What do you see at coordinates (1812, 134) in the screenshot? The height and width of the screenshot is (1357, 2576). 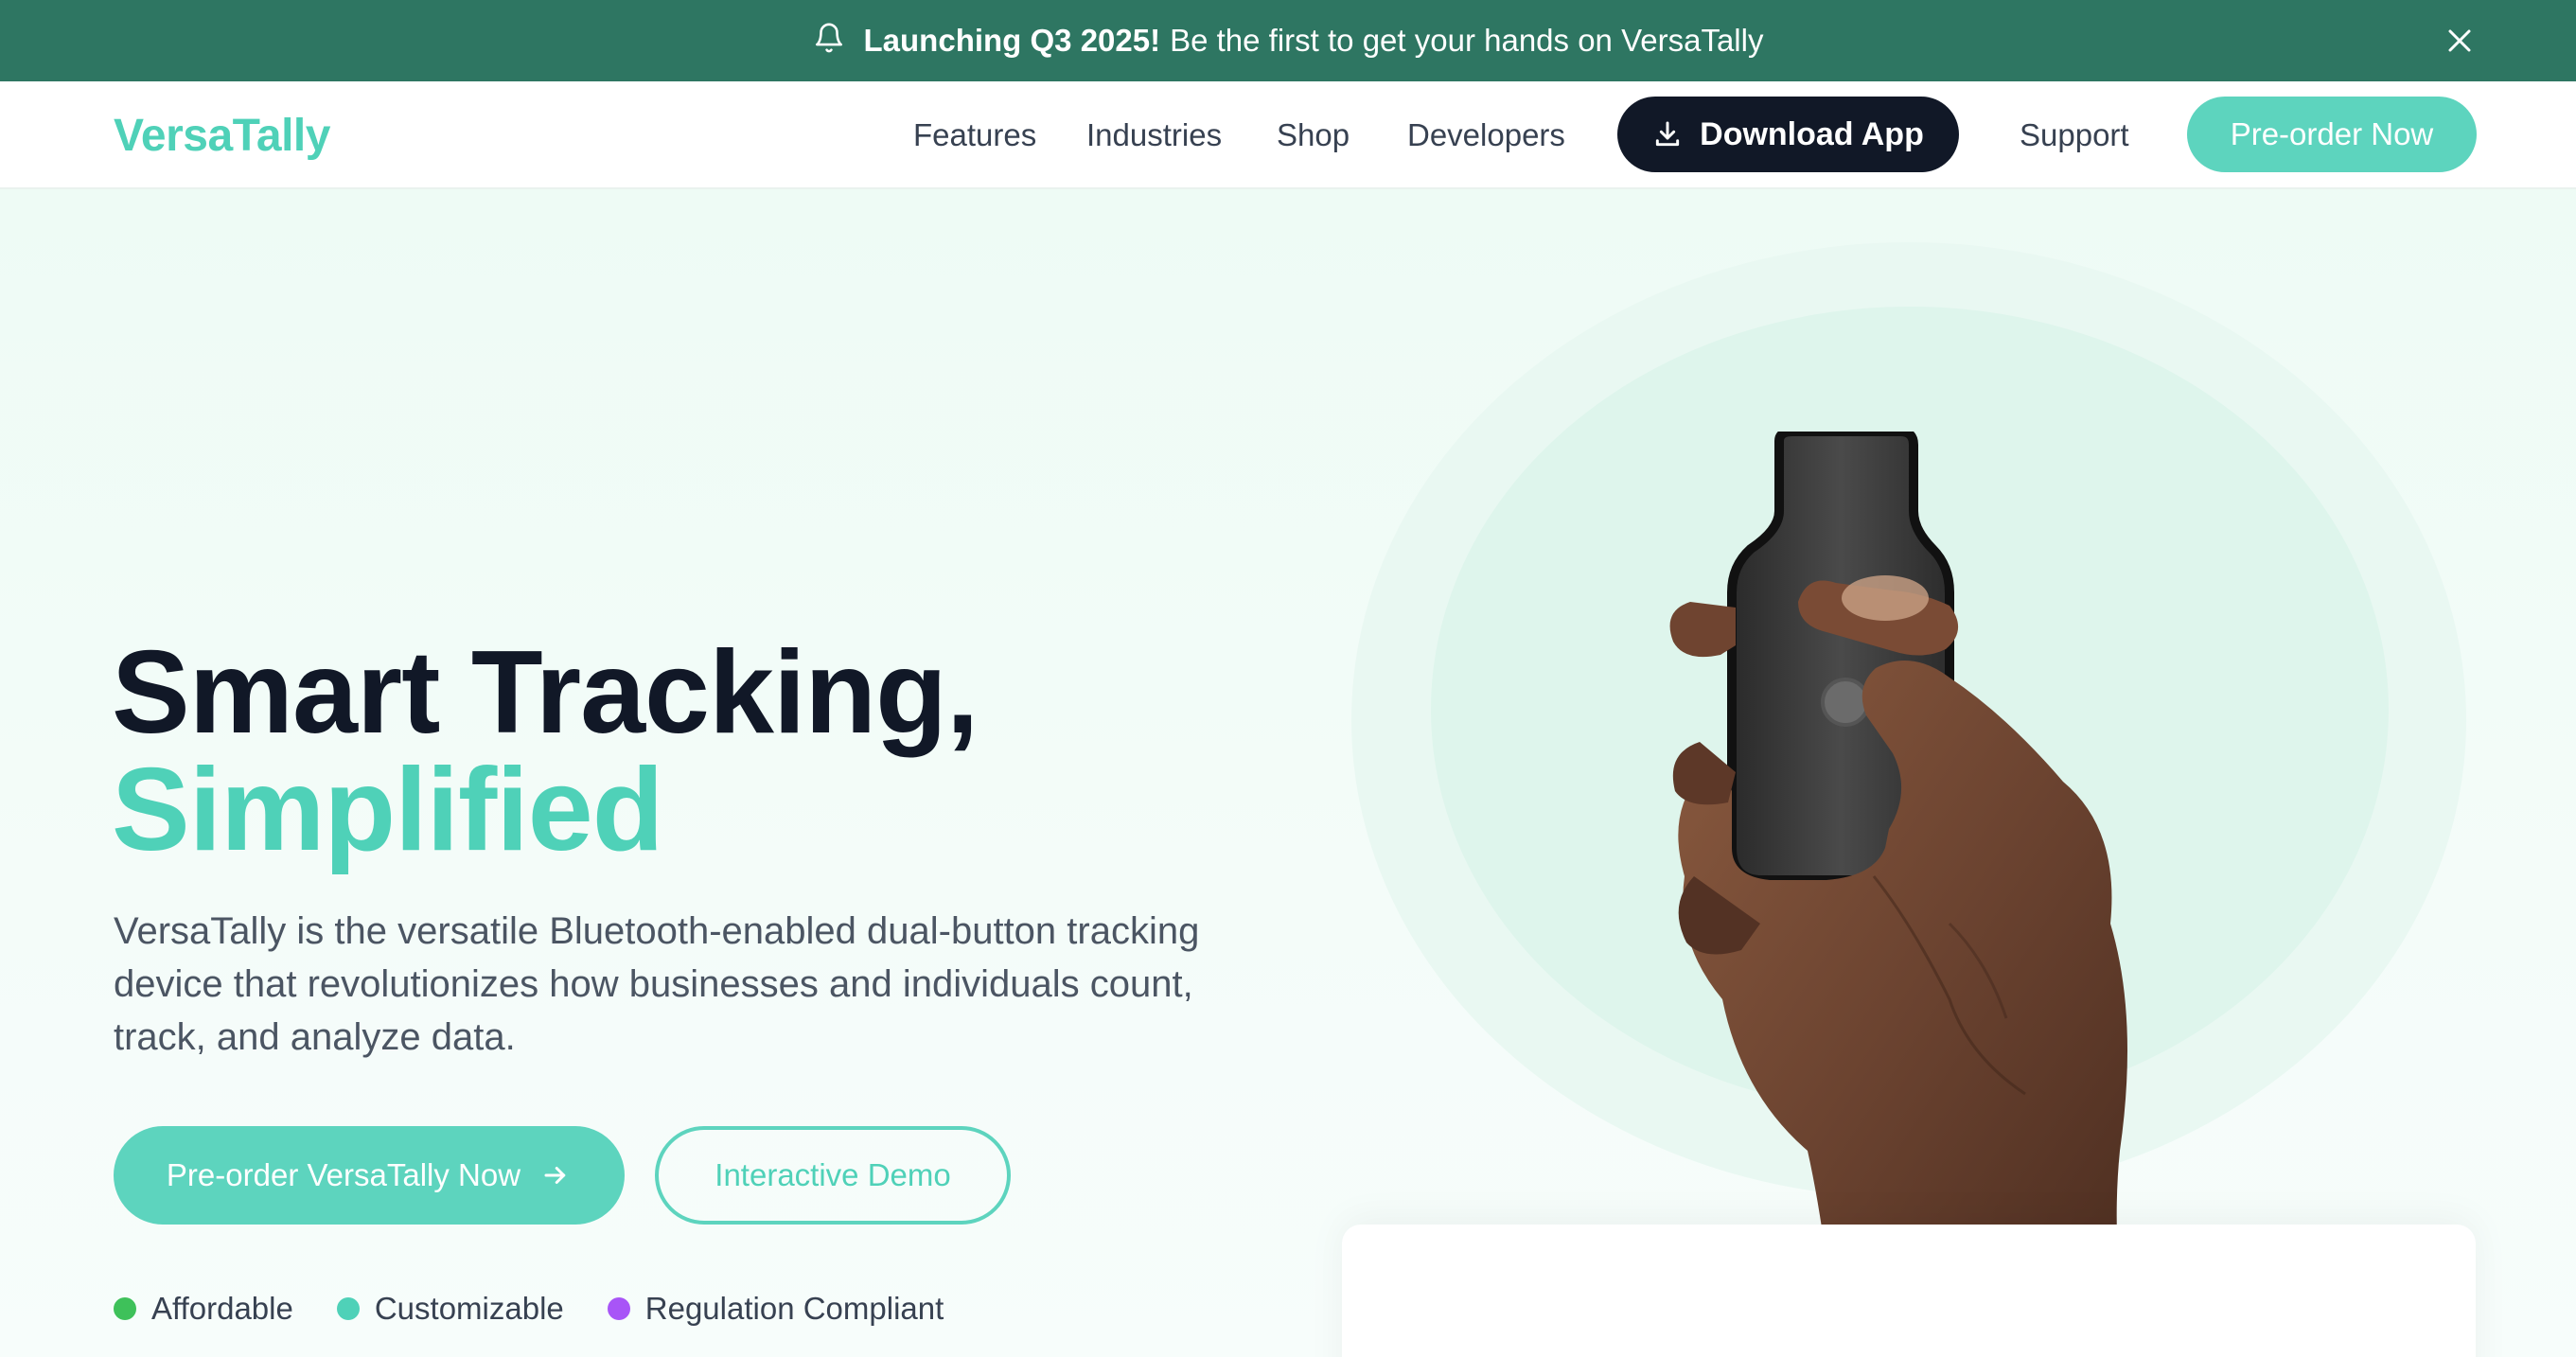 I see `download-app-label: Download App` at bounding box center [1812, 134].